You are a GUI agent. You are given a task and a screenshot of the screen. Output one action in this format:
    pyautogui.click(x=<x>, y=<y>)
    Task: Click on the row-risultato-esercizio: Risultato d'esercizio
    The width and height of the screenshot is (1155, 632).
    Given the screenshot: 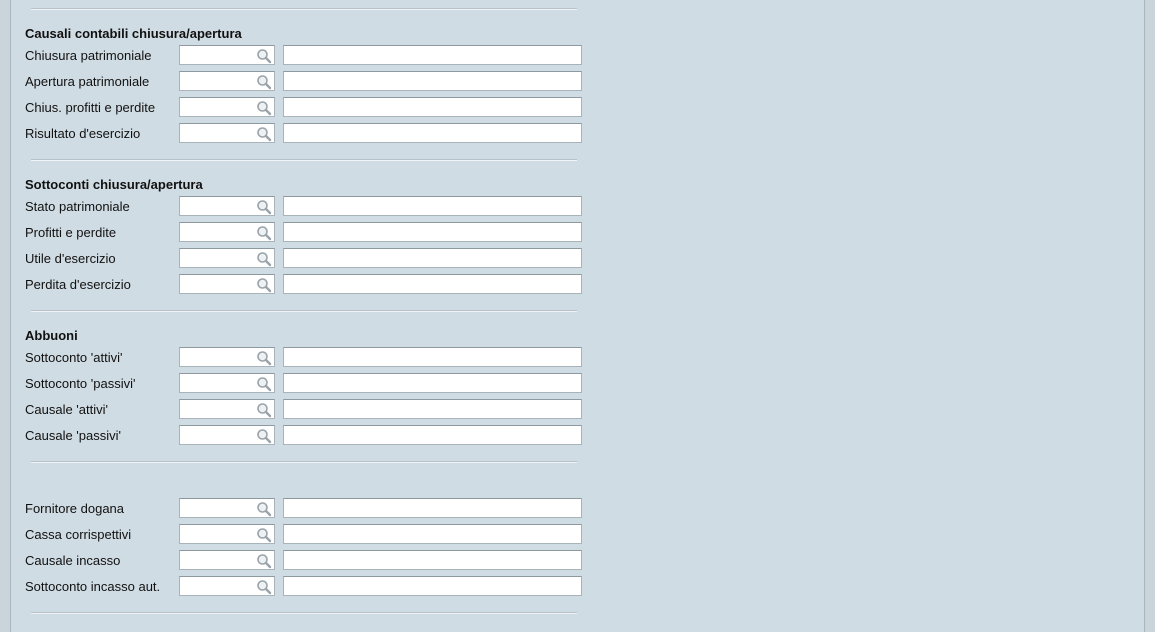 What is the action you would take?
    pyautogui.click(x=305, y=134)
    